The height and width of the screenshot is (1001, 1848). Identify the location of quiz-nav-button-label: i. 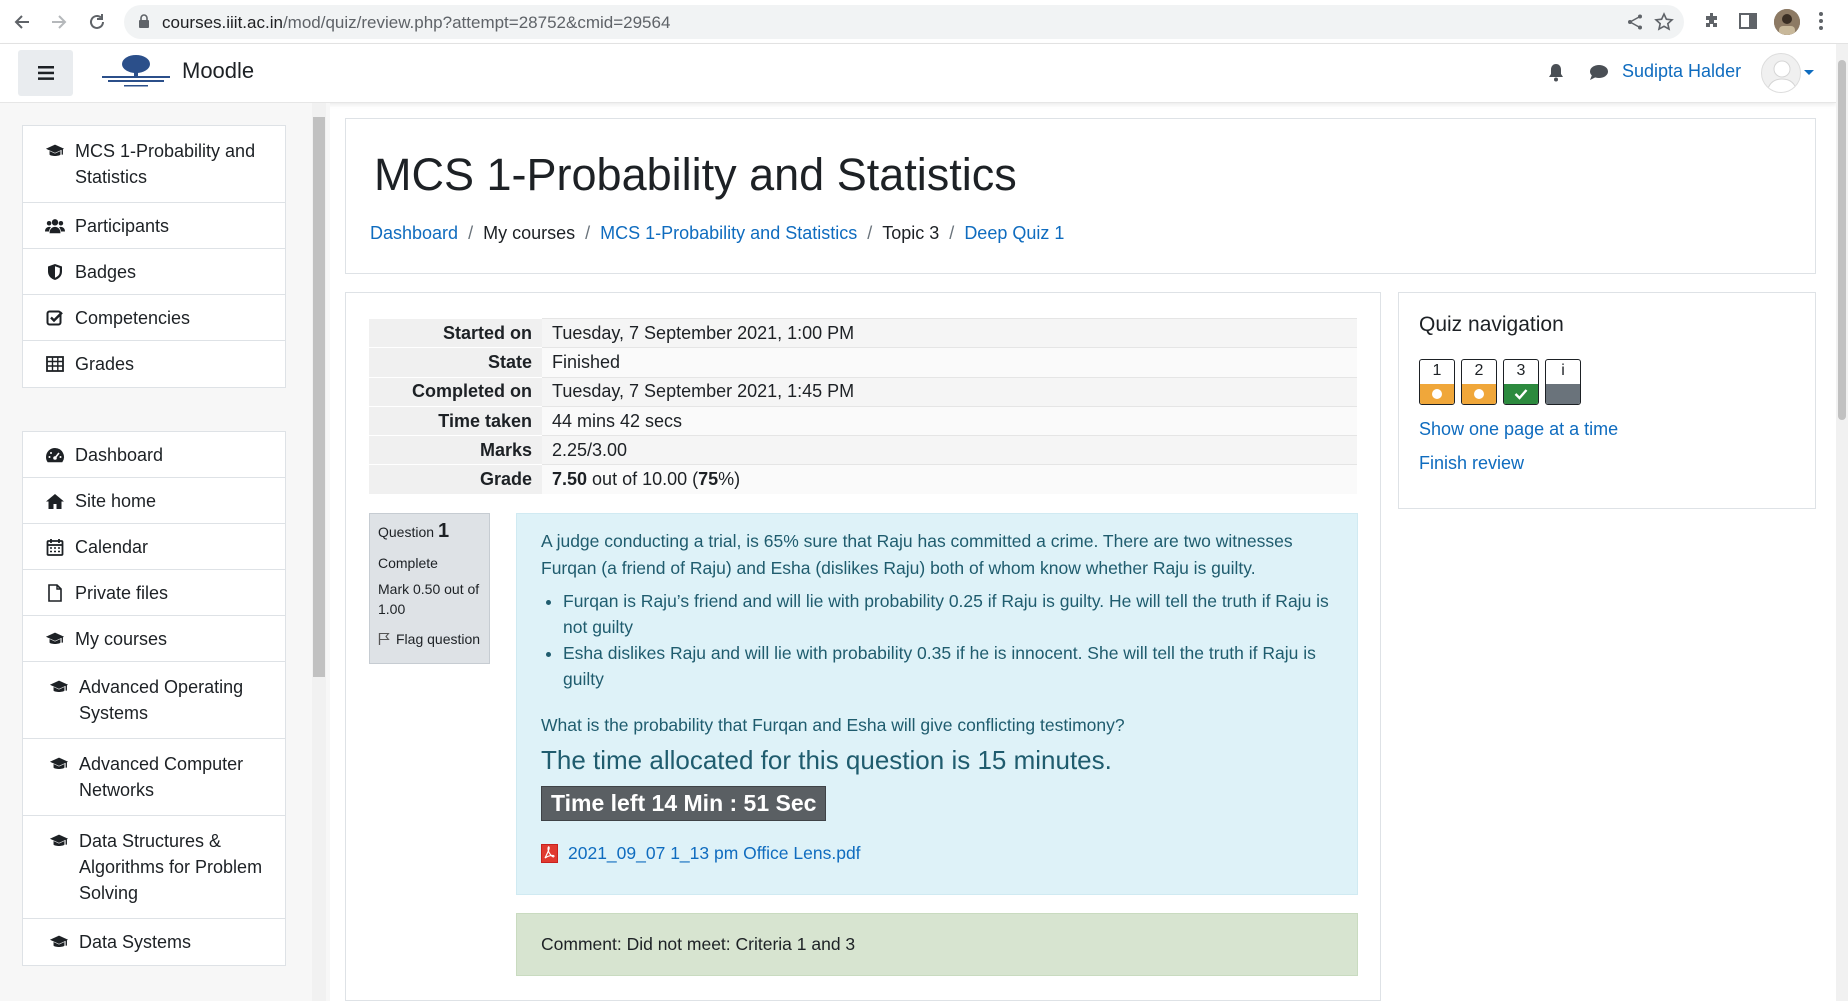
(1563, 370).